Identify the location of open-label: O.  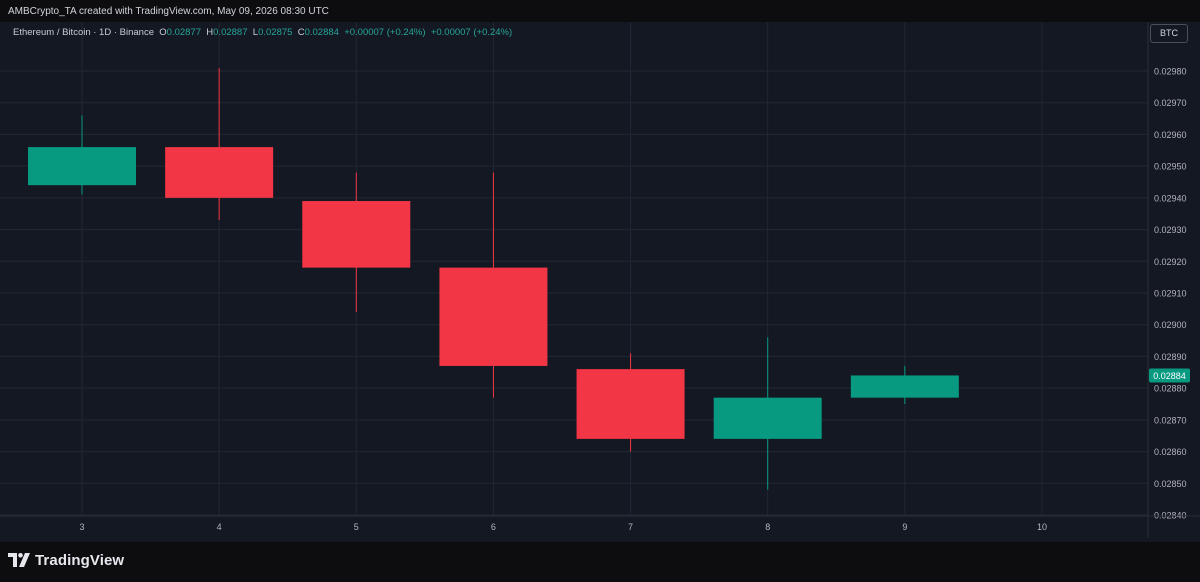
(163, 32).